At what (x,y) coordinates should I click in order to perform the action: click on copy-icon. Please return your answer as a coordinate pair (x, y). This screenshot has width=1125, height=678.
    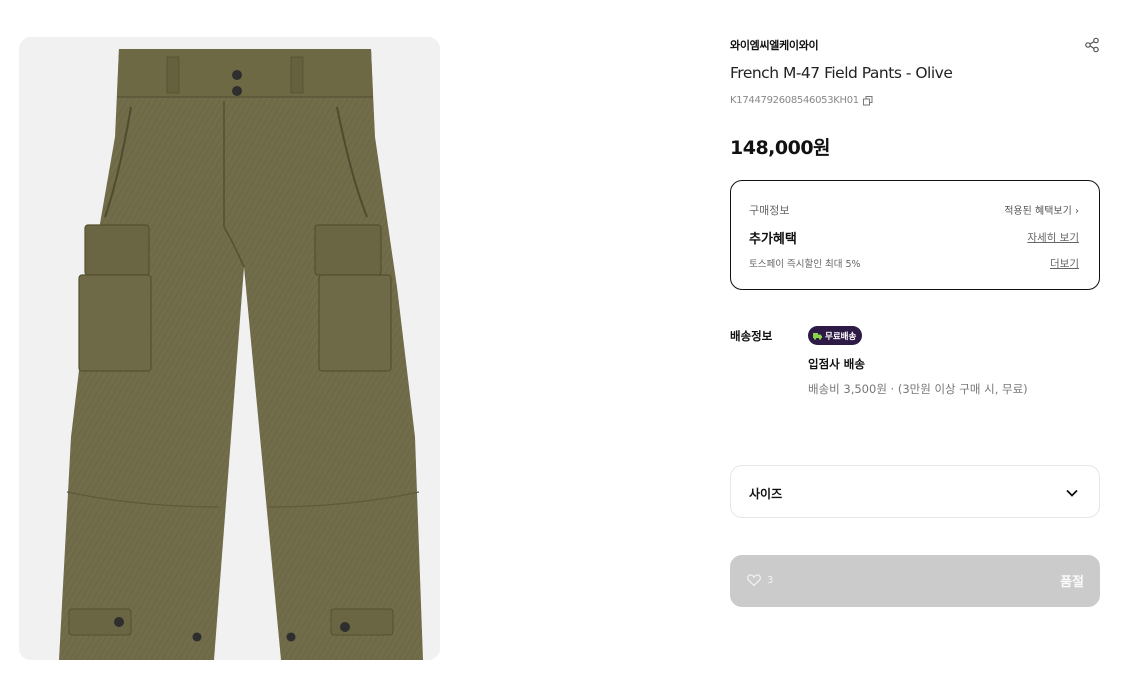
    Looking at the image, I should click on (867, 100).